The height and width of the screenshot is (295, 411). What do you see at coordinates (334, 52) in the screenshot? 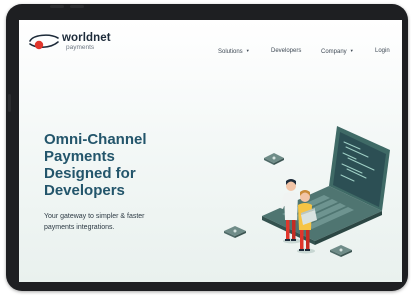
I see `nav-company-label: Company` at bounding box center [334, 52].